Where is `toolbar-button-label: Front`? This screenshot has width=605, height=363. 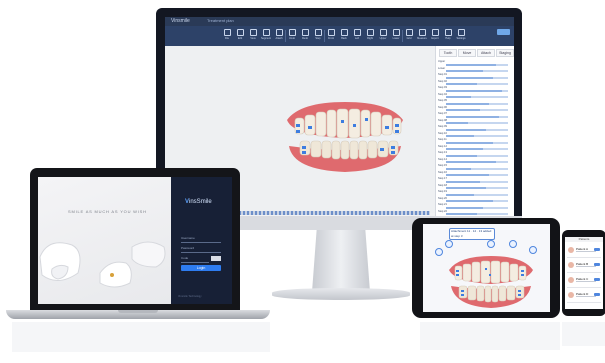
toolbar-button-label: Front is located at coordinates (331, 38).